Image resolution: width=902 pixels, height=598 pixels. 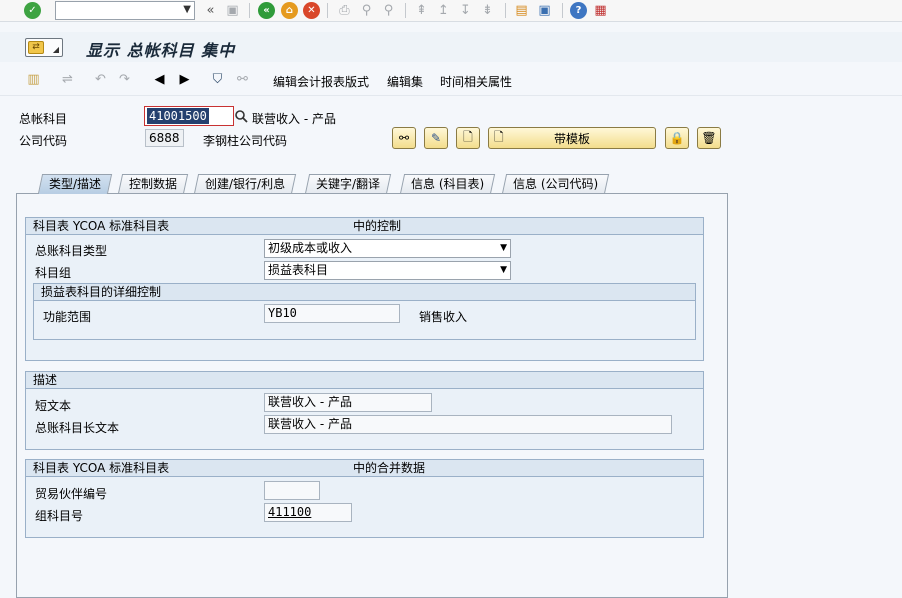 What do you see at coordinates (521, 10) in the screenshot?
I see `create-session-icon: ▤` at bounding box center [521, 10].